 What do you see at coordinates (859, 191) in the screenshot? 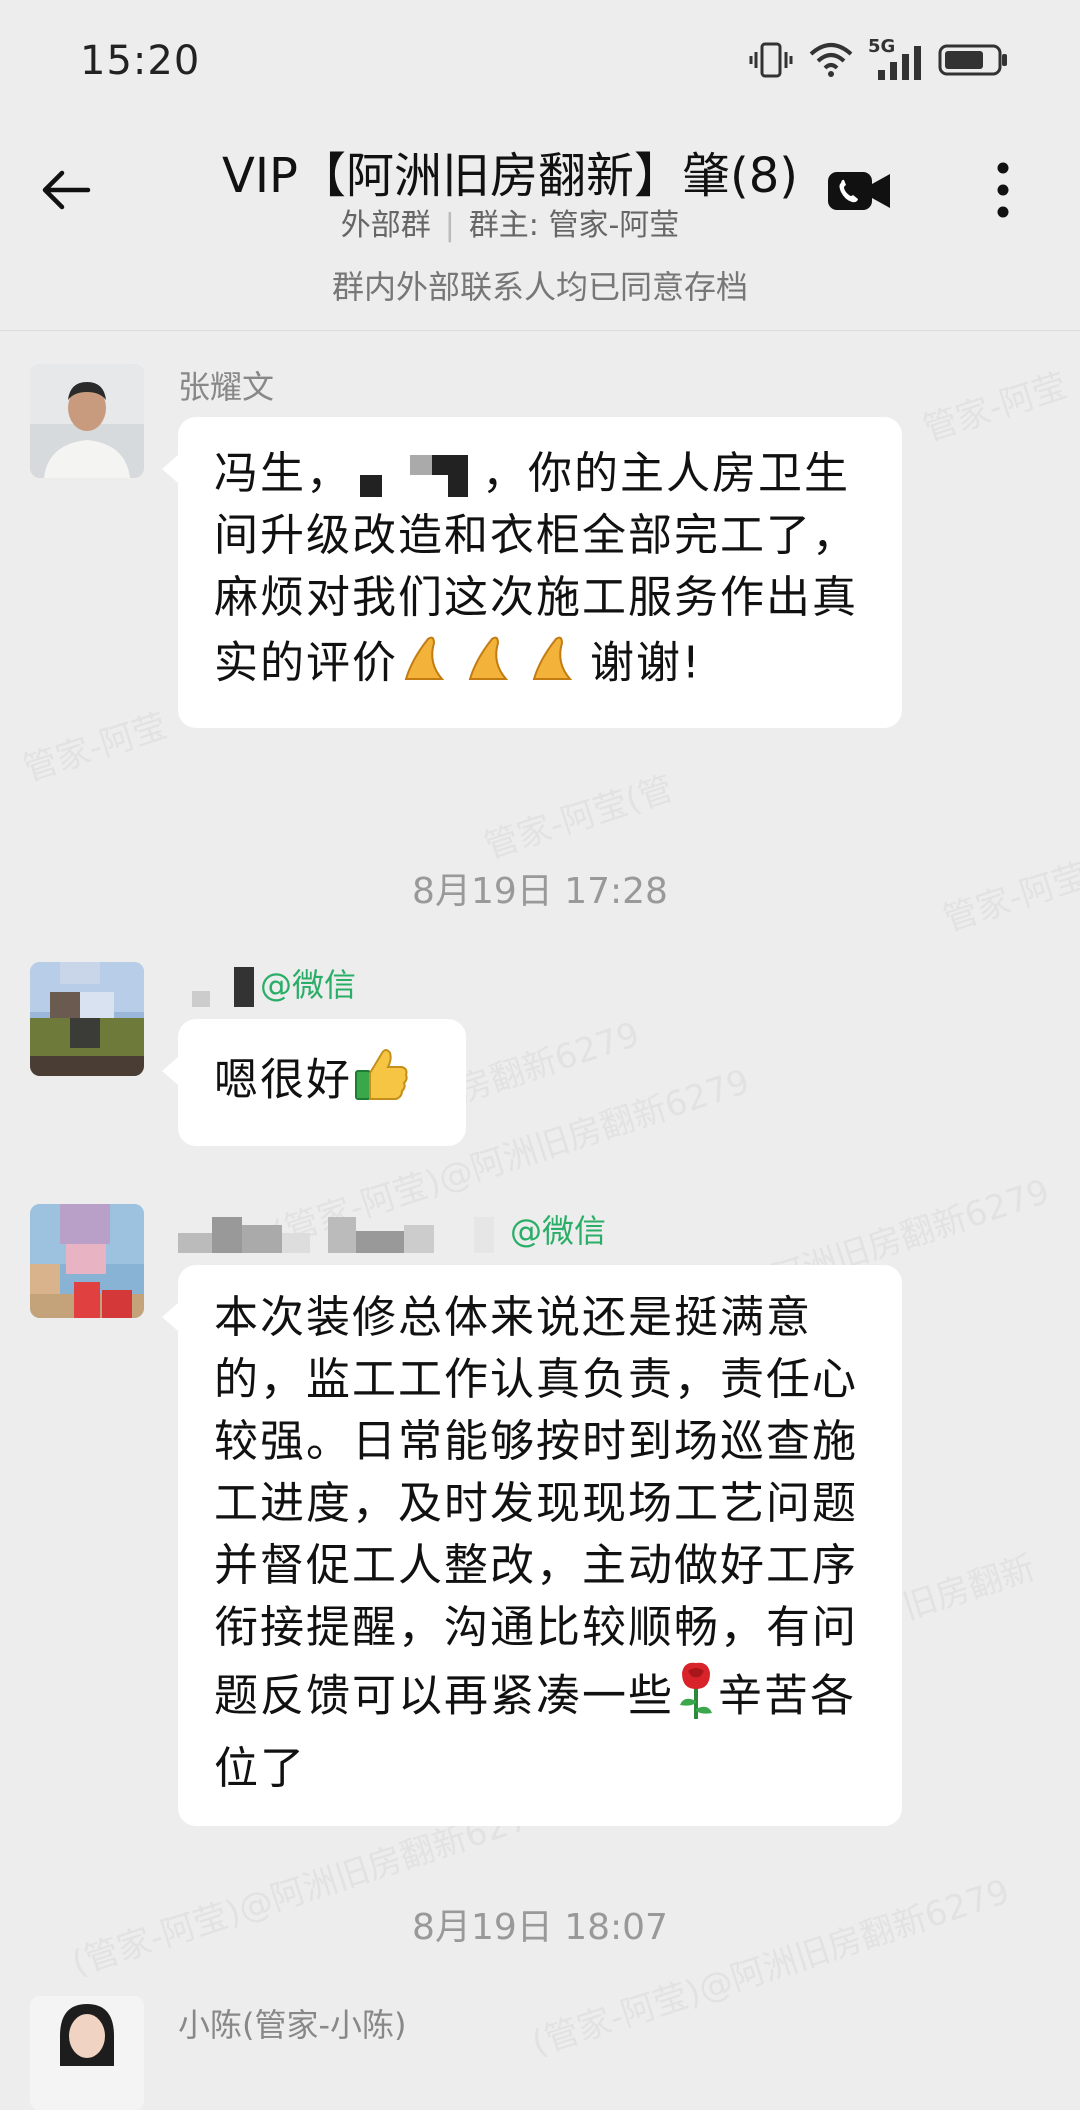
I see `video-call-icon` at bounding box center [859, 191].